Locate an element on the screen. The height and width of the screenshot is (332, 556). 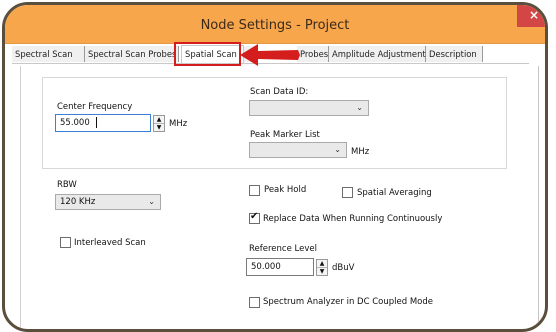
title-bar: Node Settings - Project × is located at coordinates (275, 24).